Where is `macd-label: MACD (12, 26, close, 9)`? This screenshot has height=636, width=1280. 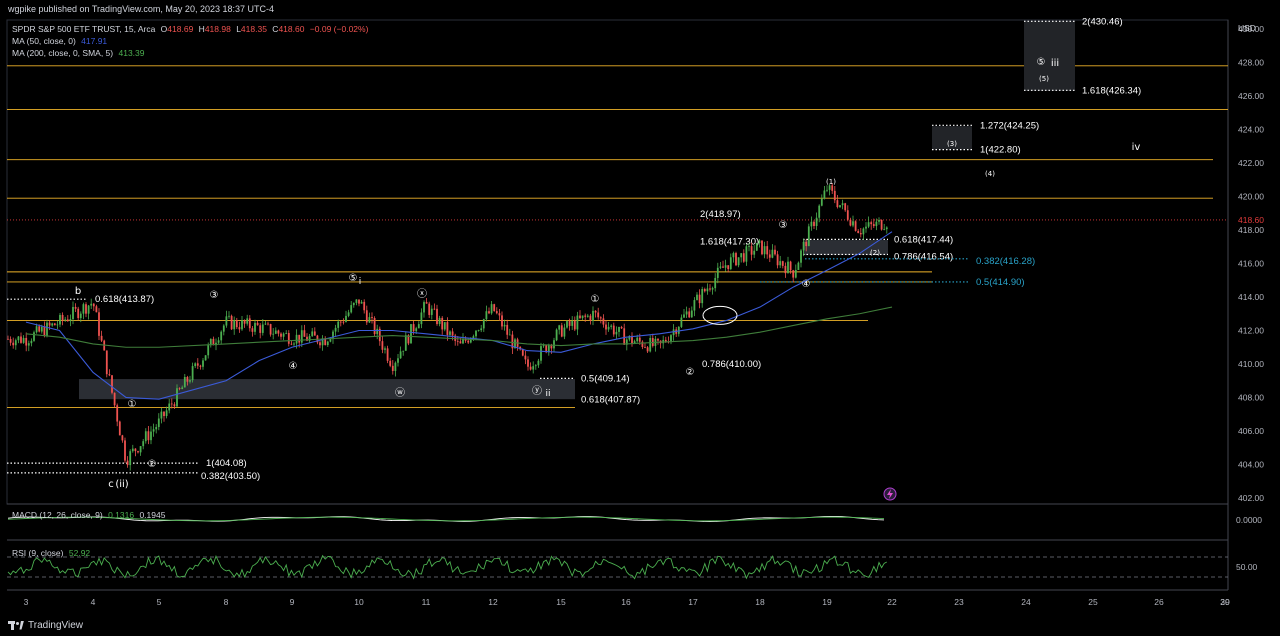
macd-label: MACD (12, 26, close, 9) is located at coordinates (57, 515).